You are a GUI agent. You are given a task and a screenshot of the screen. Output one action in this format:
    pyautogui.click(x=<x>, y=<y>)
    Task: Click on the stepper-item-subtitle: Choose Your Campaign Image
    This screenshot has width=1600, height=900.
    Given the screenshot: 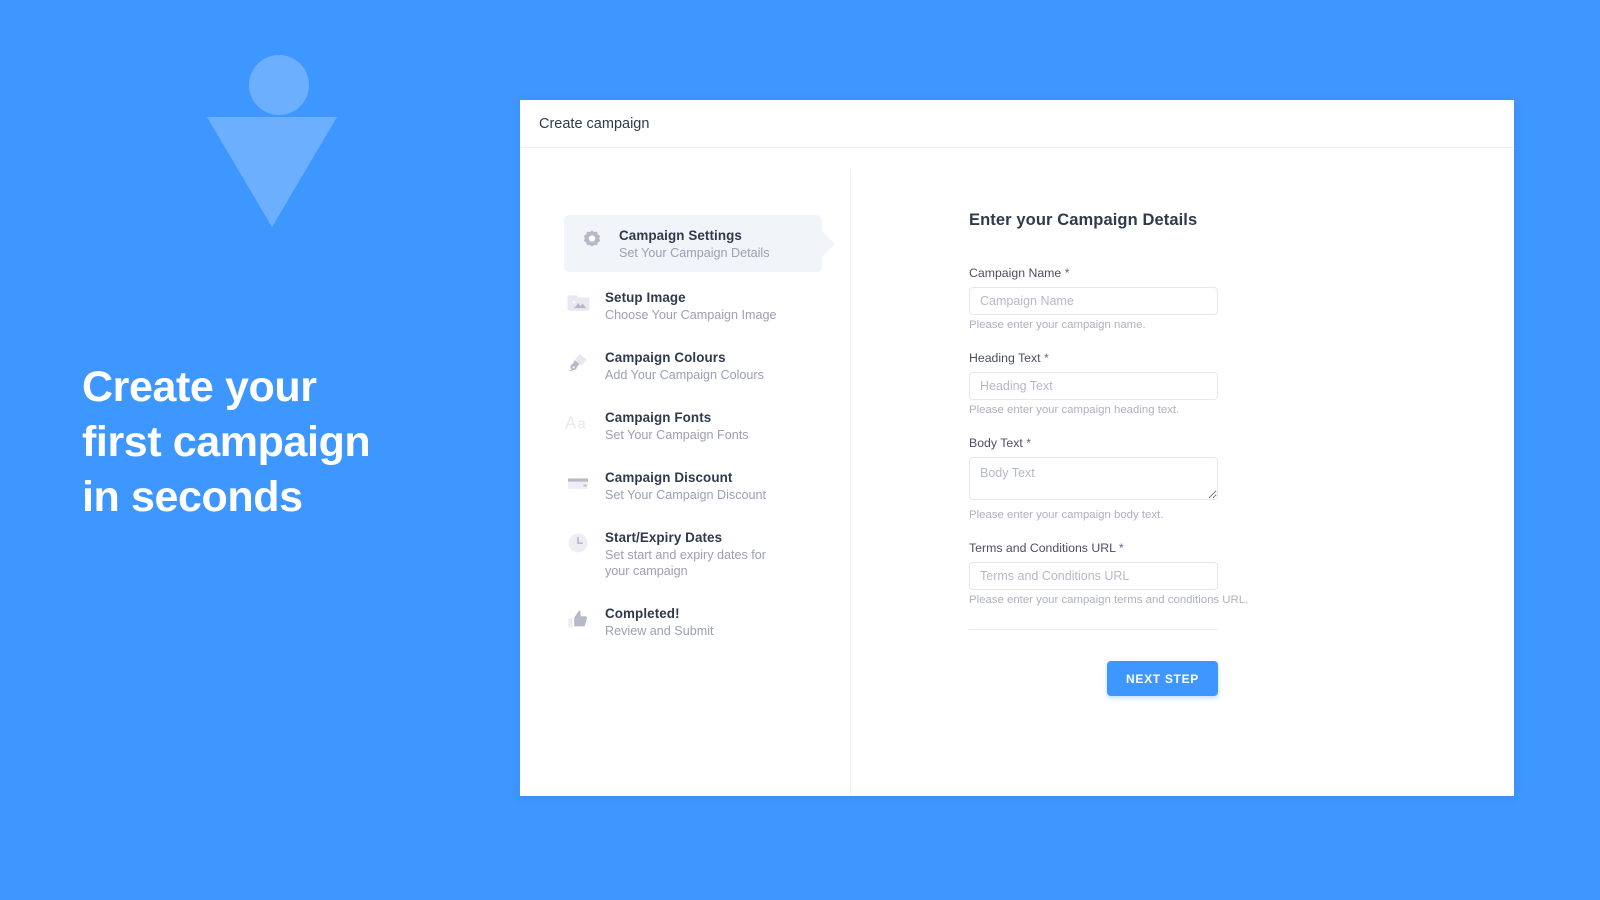 What is the action you would take?
    pyautogui.click(x=691, y=315)
    